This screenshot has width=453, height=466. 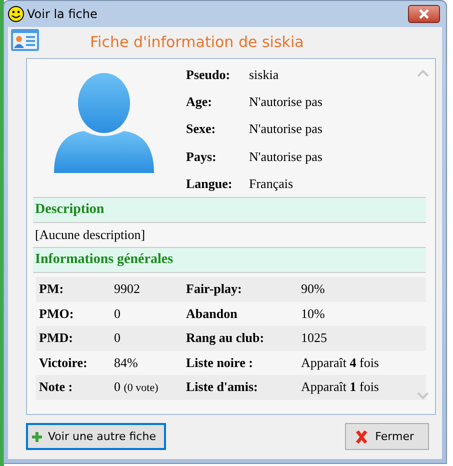 What do you see at coordinates (387, 436) in the screenshot?
I see `close-dialog-button: Fermer` at bounding box center [387, 436].